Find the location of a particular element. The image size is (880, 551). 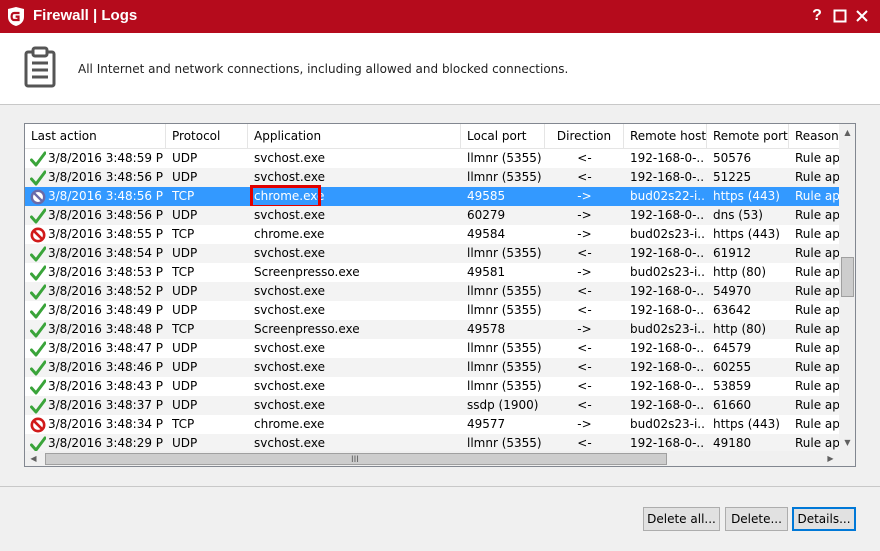

scroll-left-icon: ◀ is located at coordinates (33, 458).